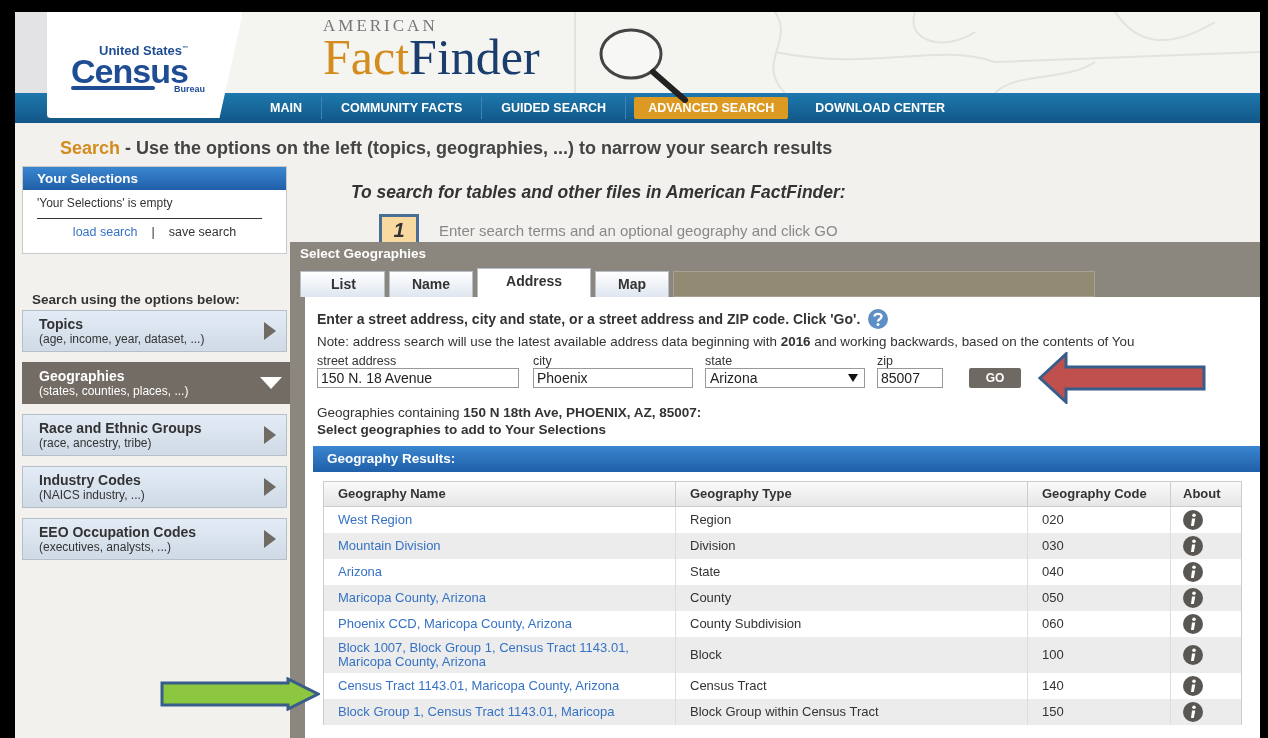 The height and width of the screenshot is (738, 1268). What do you see at coordinates (500, 494) in the screenshot?
I see `column-header: Geography Name` at bounding box center [500, 494].